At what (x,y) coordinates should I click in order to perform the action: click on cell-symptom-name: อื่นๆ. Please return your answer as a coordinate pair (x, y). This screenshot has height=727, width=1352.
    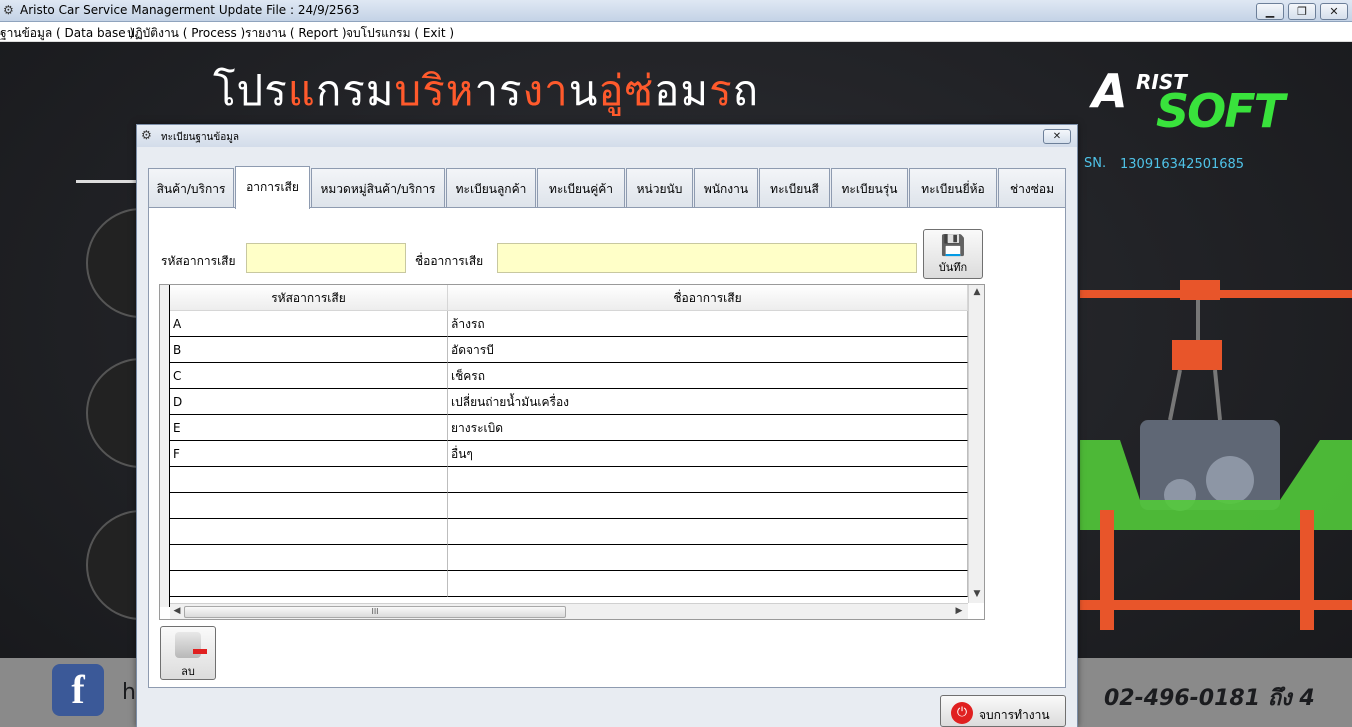
    Looking at the image, I should click on (708, 454).